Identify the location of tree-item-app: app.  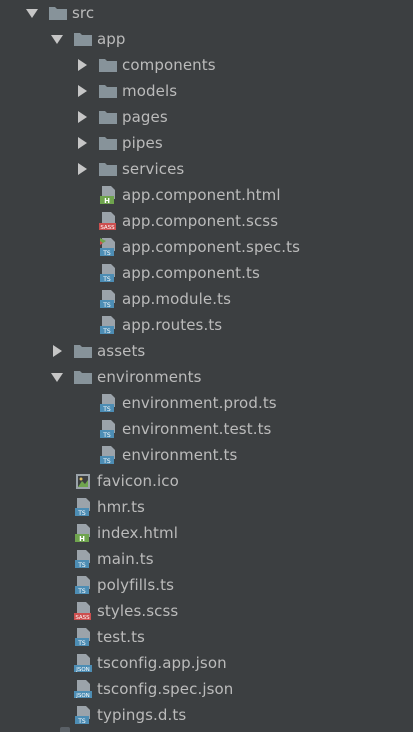
(88, 39).